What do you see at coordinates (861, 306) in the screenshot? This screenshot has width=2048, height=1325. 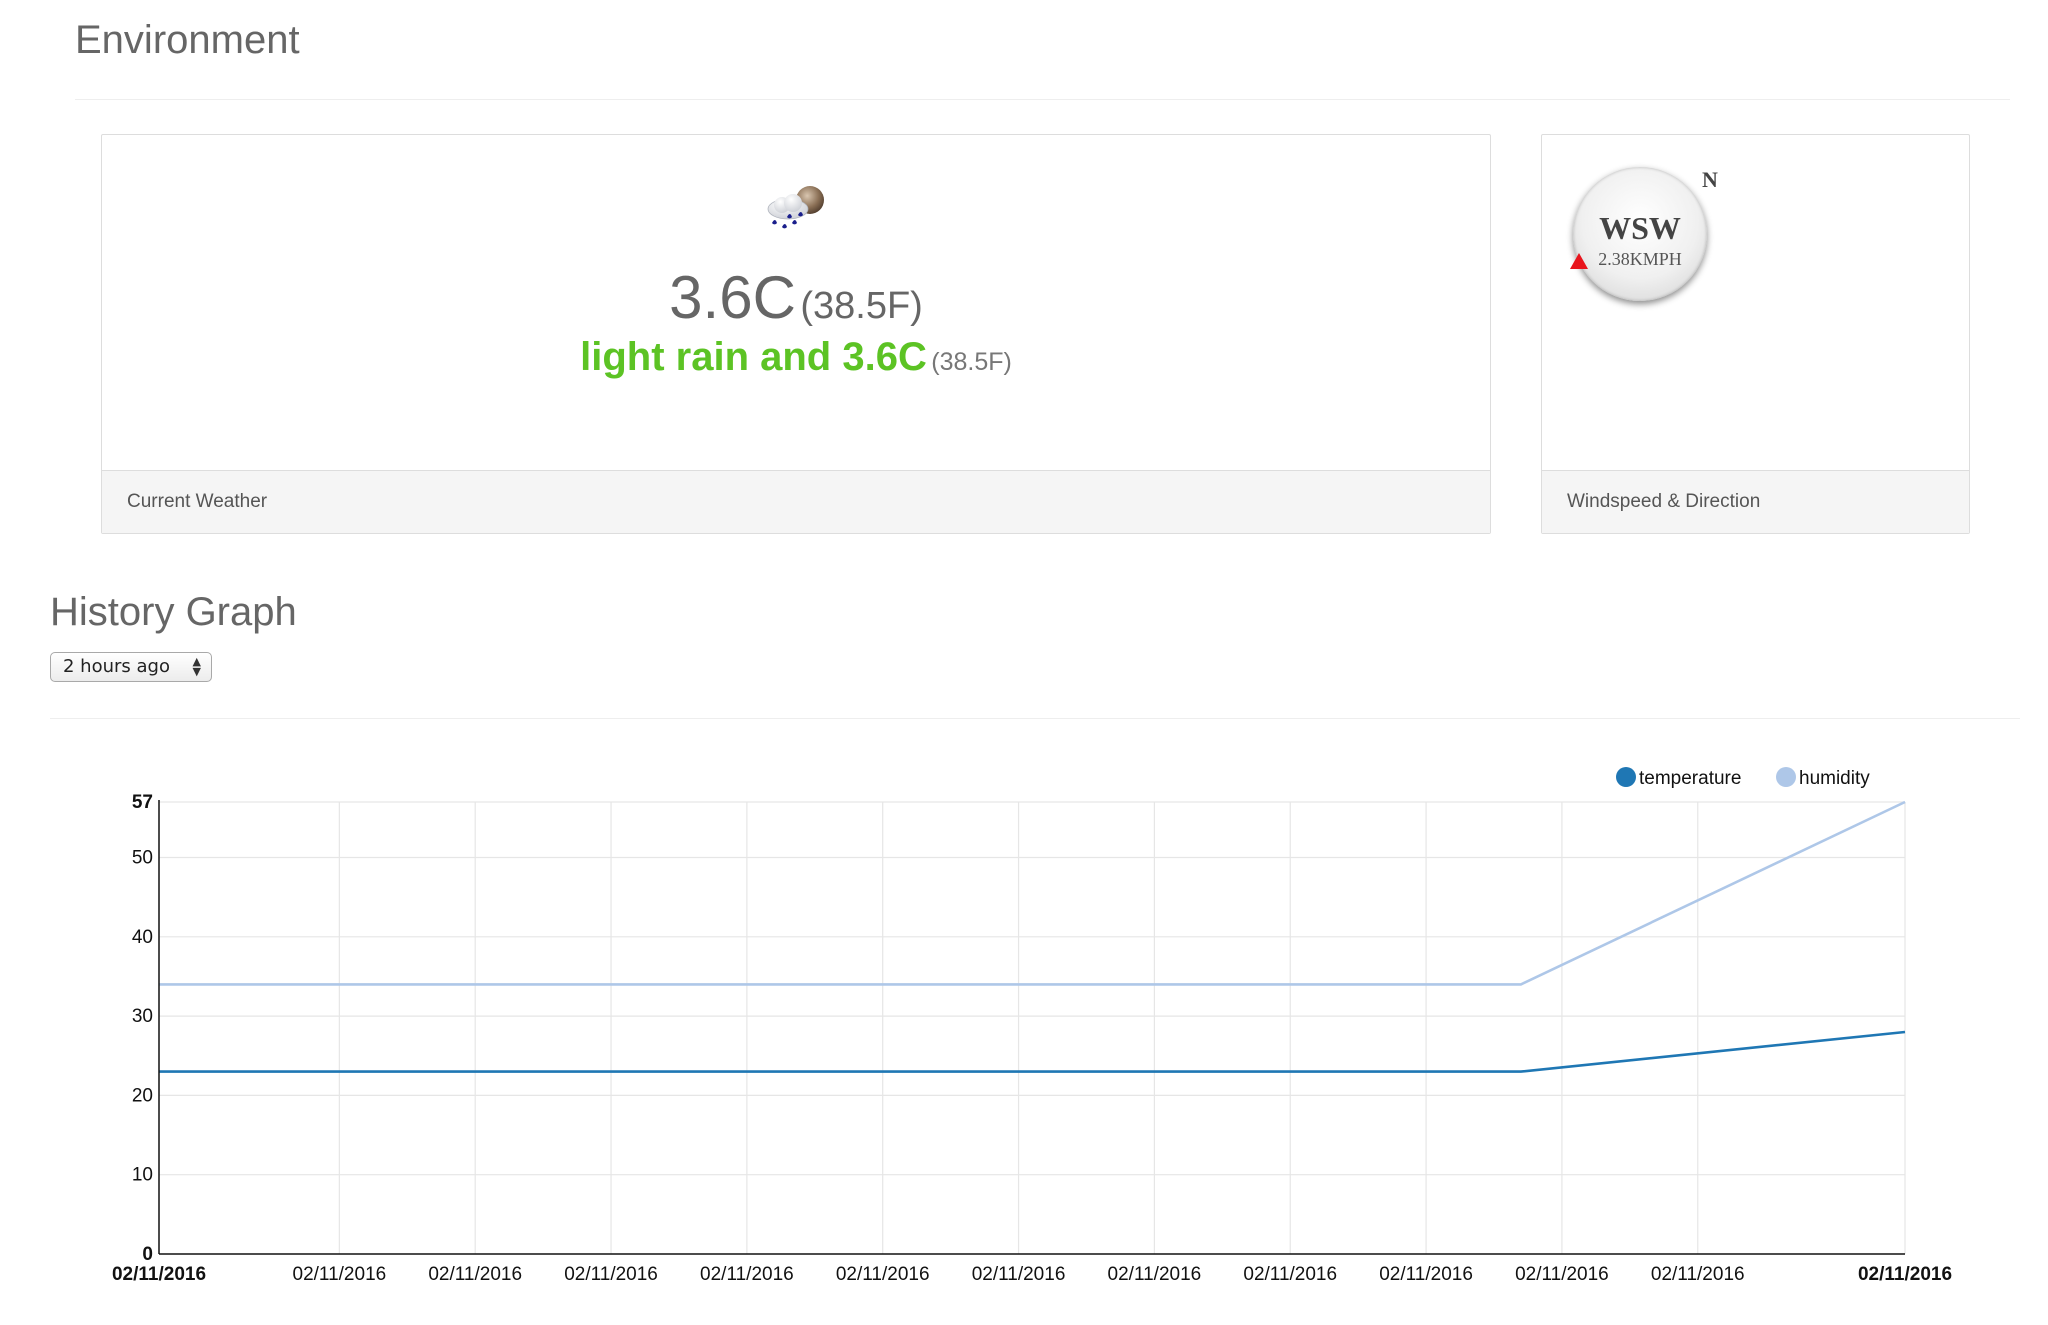 I see `temperature-fahrenheit: (38.5F)` at bounding box center [861, 306].